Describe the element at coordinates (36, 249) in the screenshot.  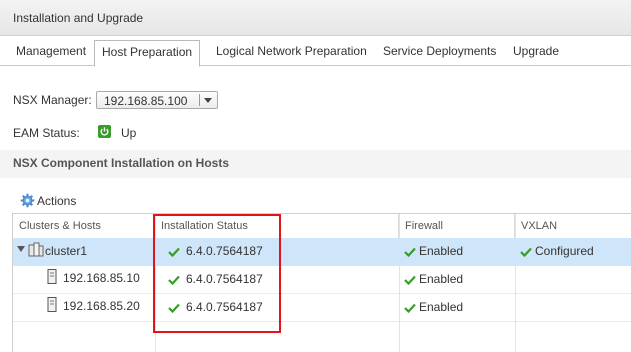
I see `cluster-icon` at that location.